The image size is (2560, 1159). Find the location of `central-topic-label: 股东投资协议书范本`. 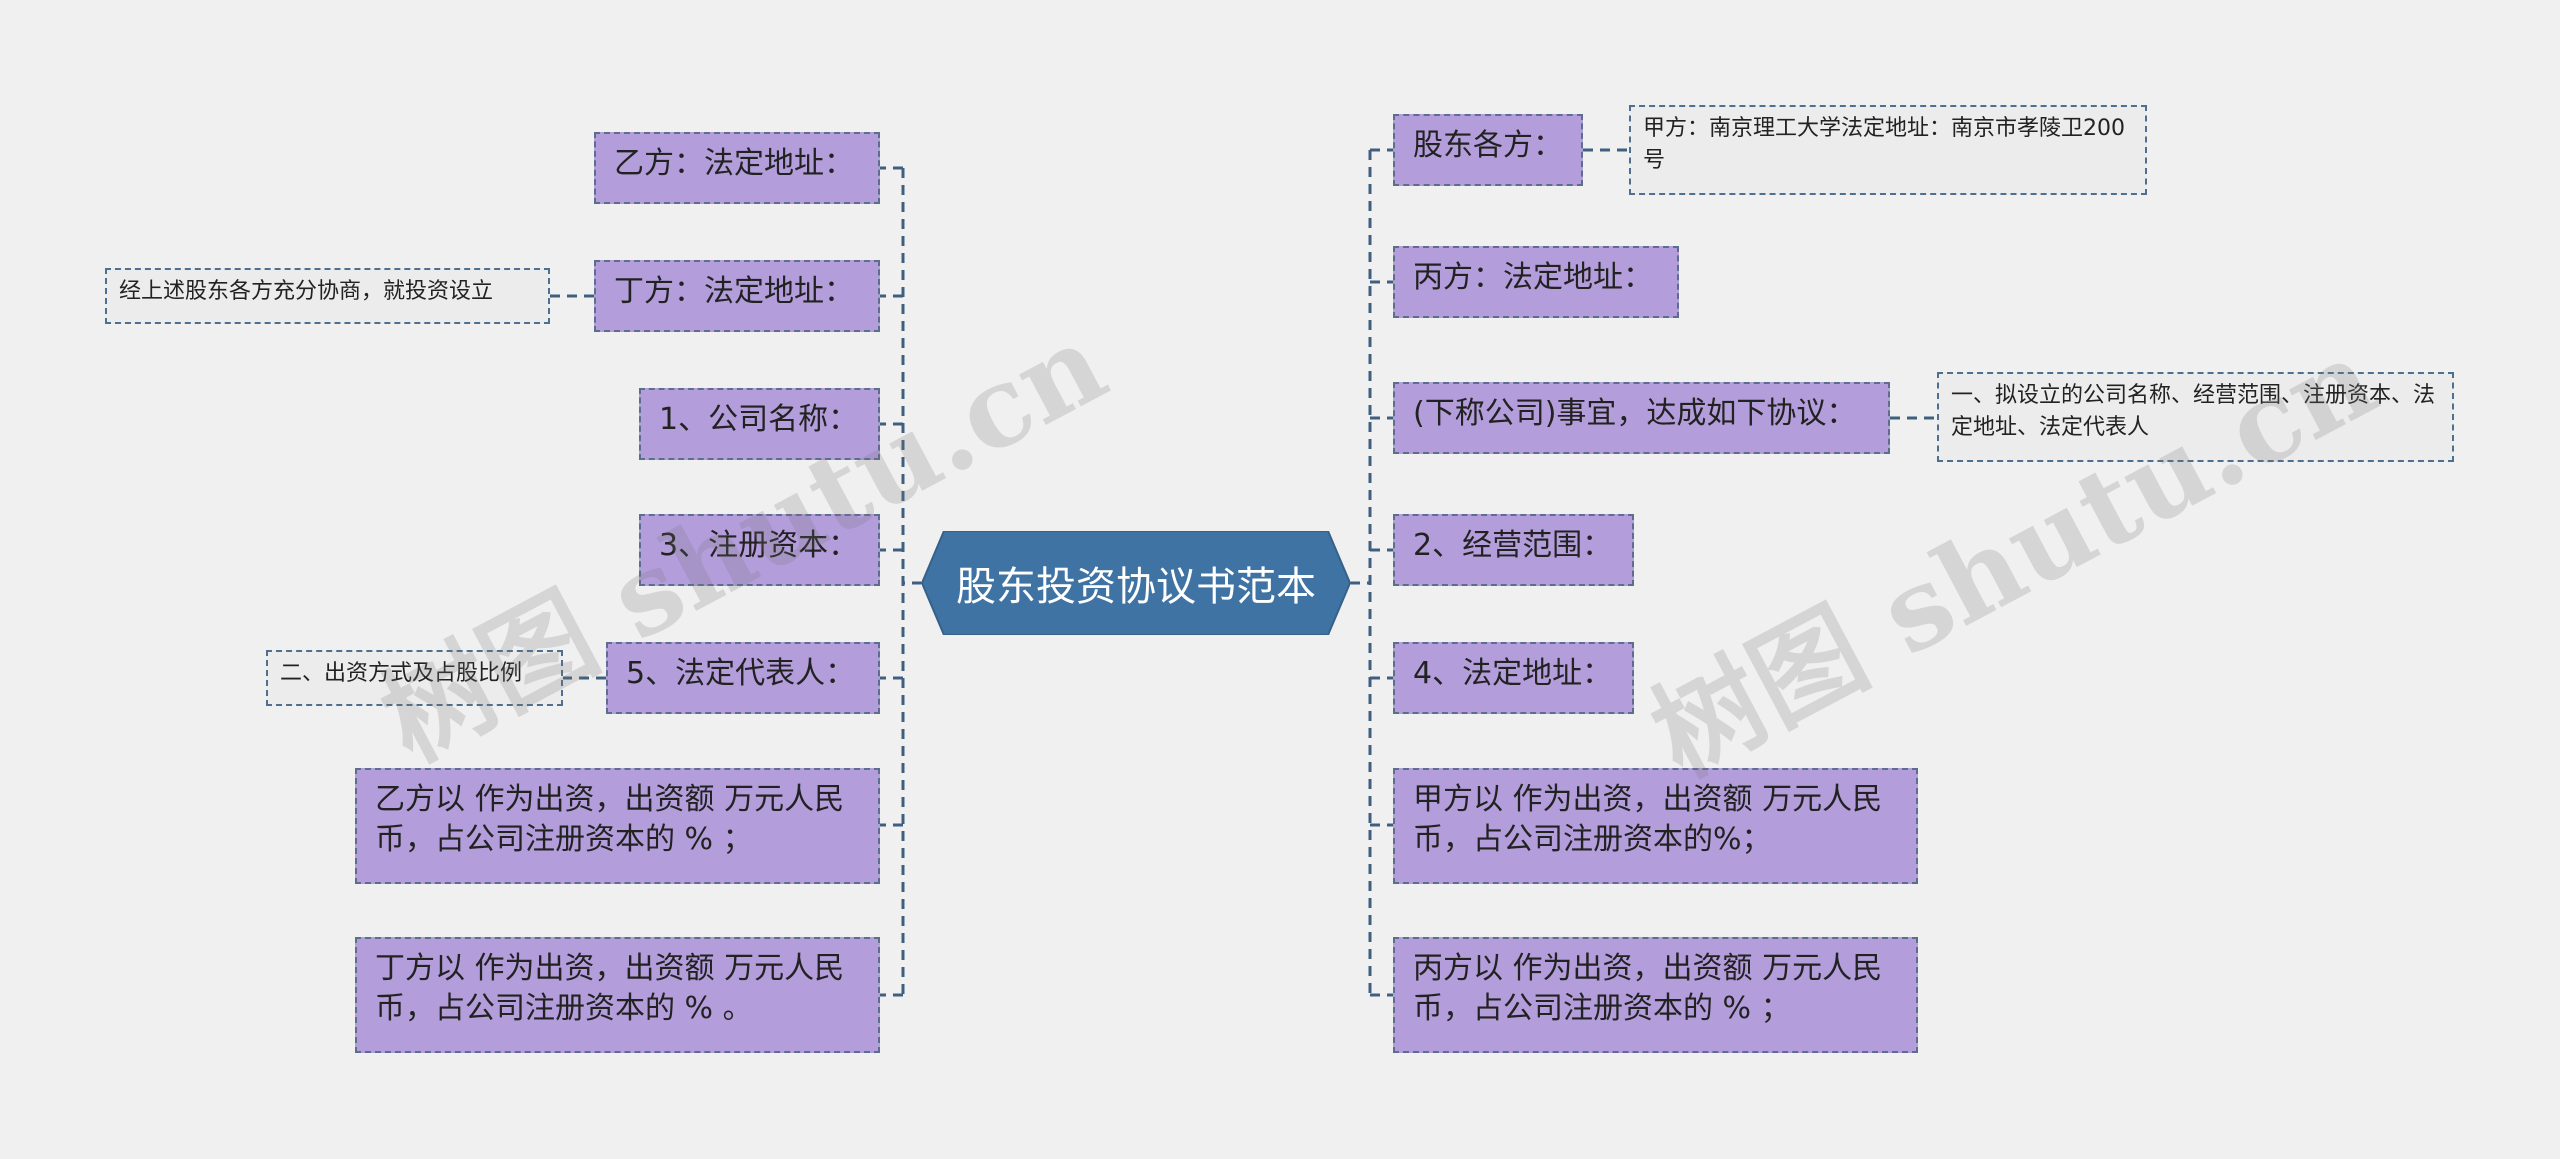

central-topic-label: 股东投资协议书范本 is located at coordinates (1136, 587).